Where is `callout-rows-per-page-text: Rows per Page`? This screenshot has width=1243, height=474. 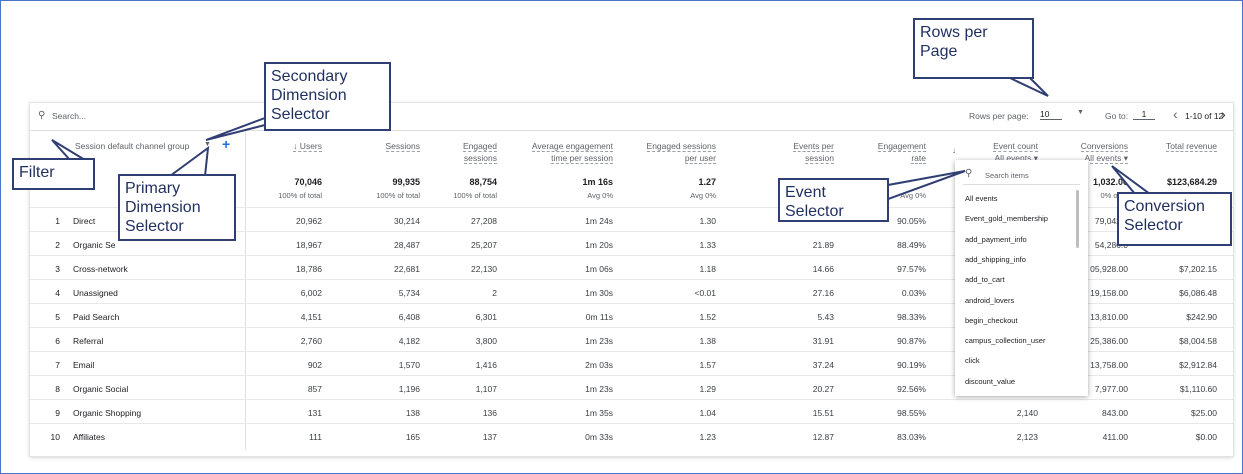
callout-rows-per-page-text: Rows per Page is located at coordinates (954, 42).